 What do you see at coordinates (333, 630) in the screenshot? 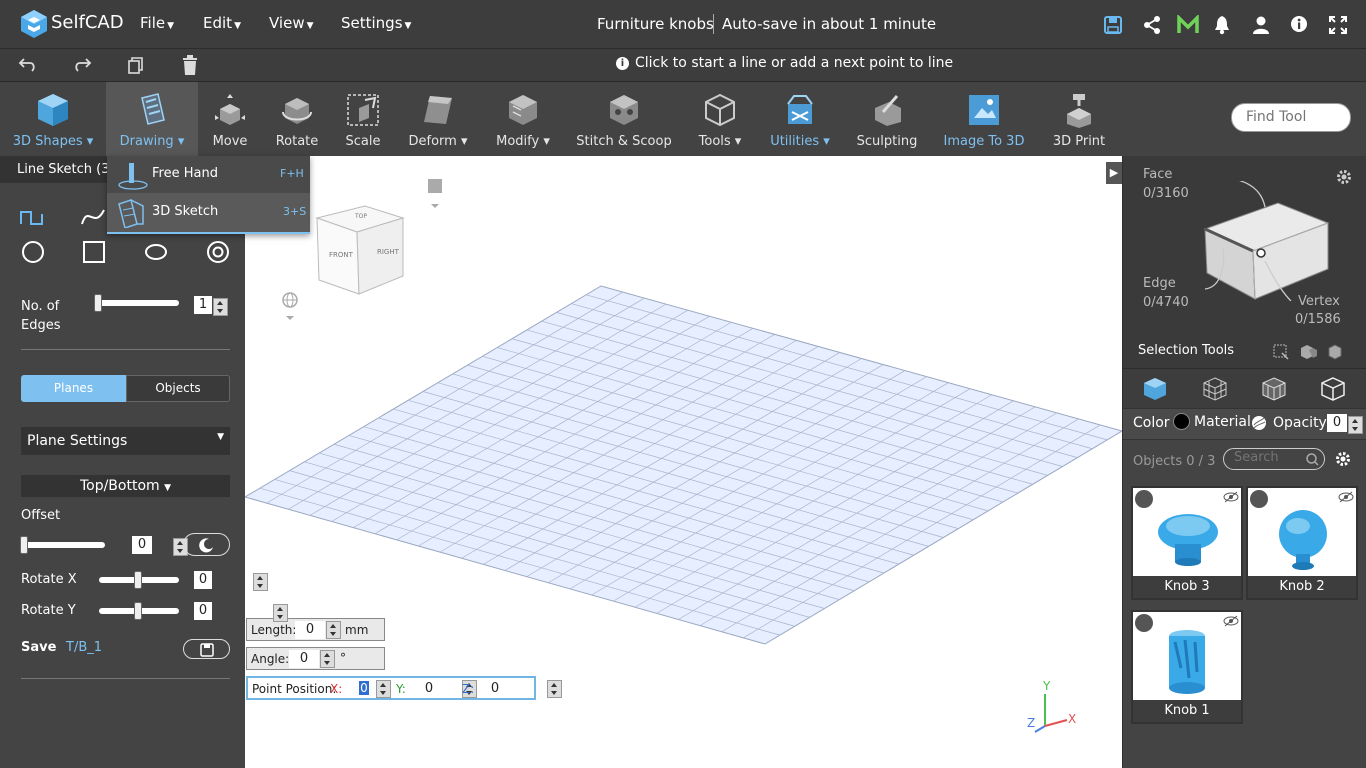
I see `length-stepper` at bounding box center [333, 630].